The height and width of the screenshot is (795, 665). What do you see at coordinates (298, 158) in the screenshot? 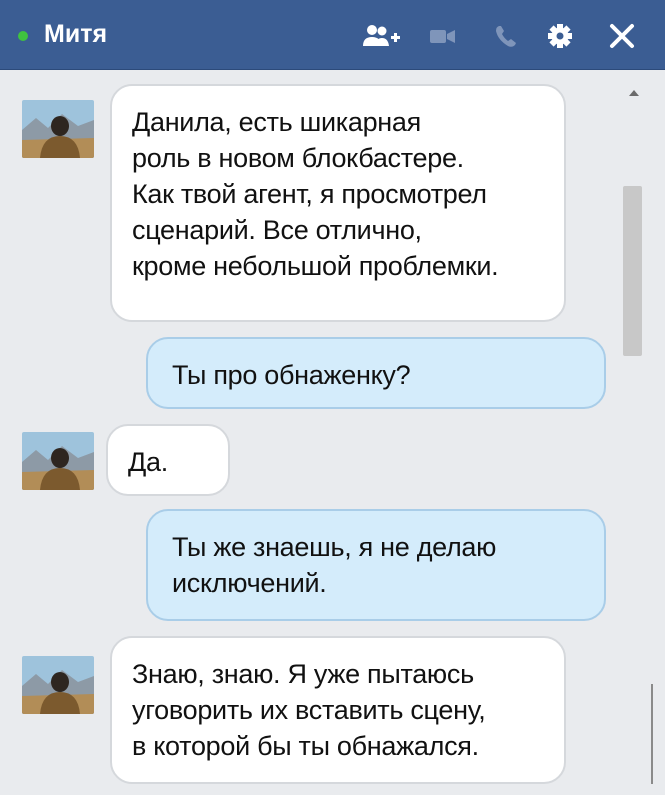
I see `message-text-line: роль в новом блокбастере.` at bounding box center [298, 158].